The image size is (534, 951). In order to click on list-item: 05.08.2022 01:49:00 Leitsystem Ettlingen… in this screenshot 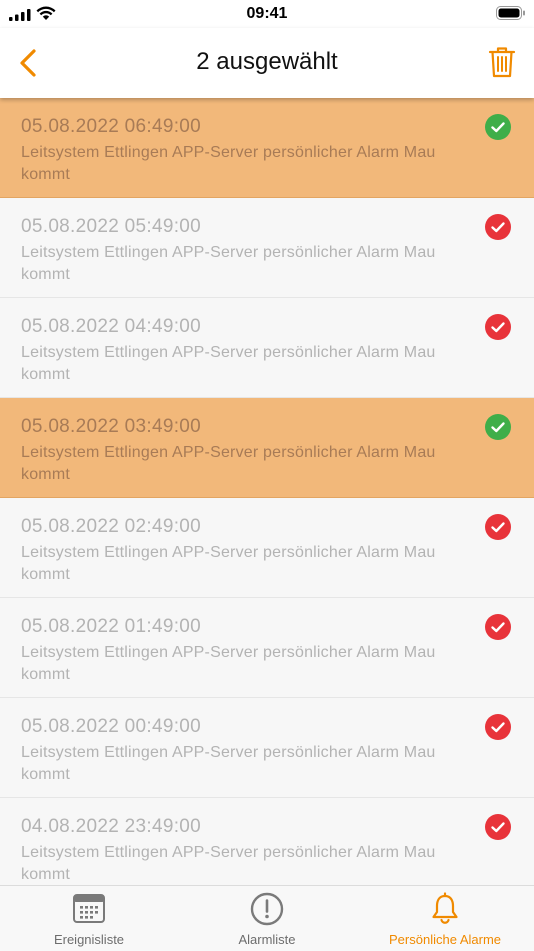, I will do `click(267, 648)`.